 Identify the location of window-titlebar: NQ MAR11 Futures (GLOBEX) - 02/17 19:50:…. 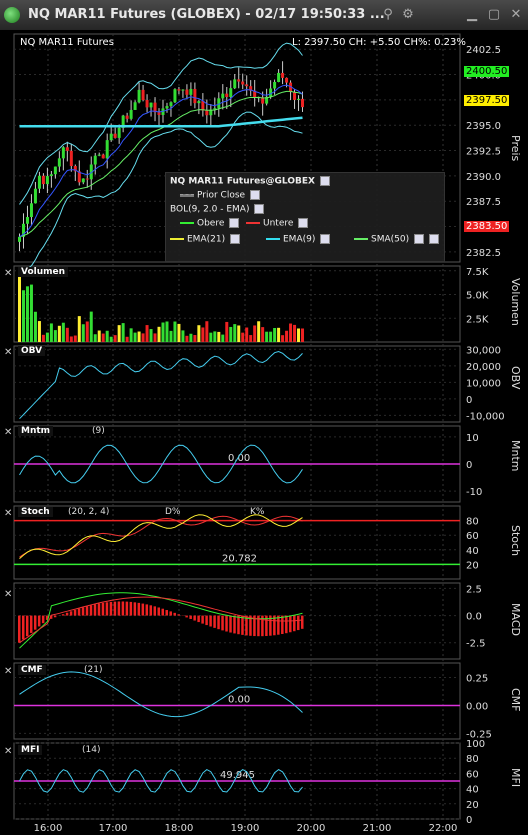
(264, 15).